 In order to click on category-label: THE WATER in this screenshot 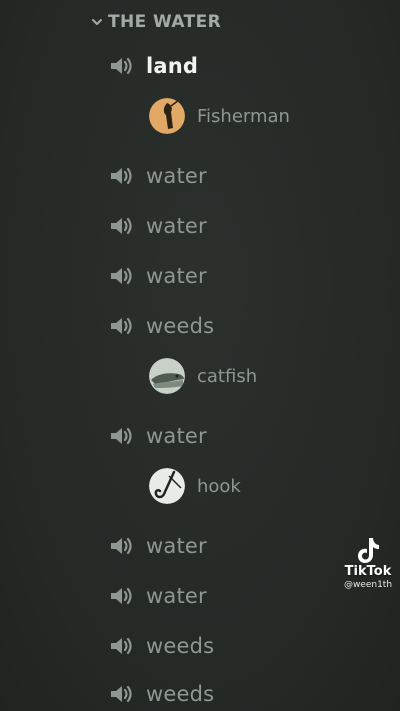, I will do `click(165, 22)`.